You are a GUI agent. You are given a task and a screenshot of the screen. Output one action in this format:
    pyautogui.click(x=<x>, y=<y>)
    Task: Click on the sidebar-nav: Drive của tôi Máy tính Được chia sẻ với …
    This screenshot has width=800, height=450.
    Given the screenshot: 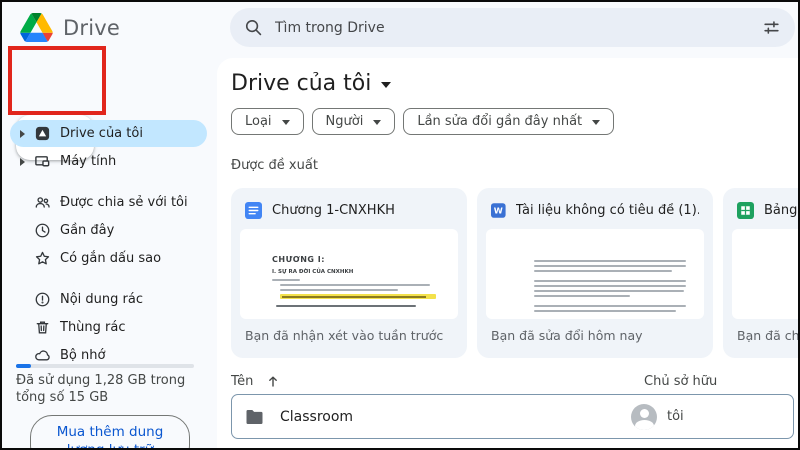 What is the action you would take?
    pyautogui.click(x=109, y=245)
    